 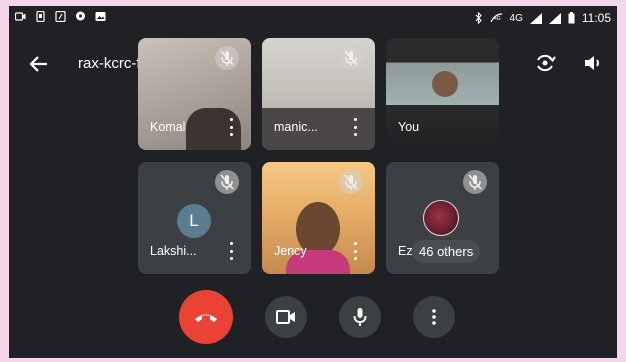 What do you see at coordinates (596, 18) in the screenshot?
I see `status-bar-time: 11:05` at bounding box center [596, 18].